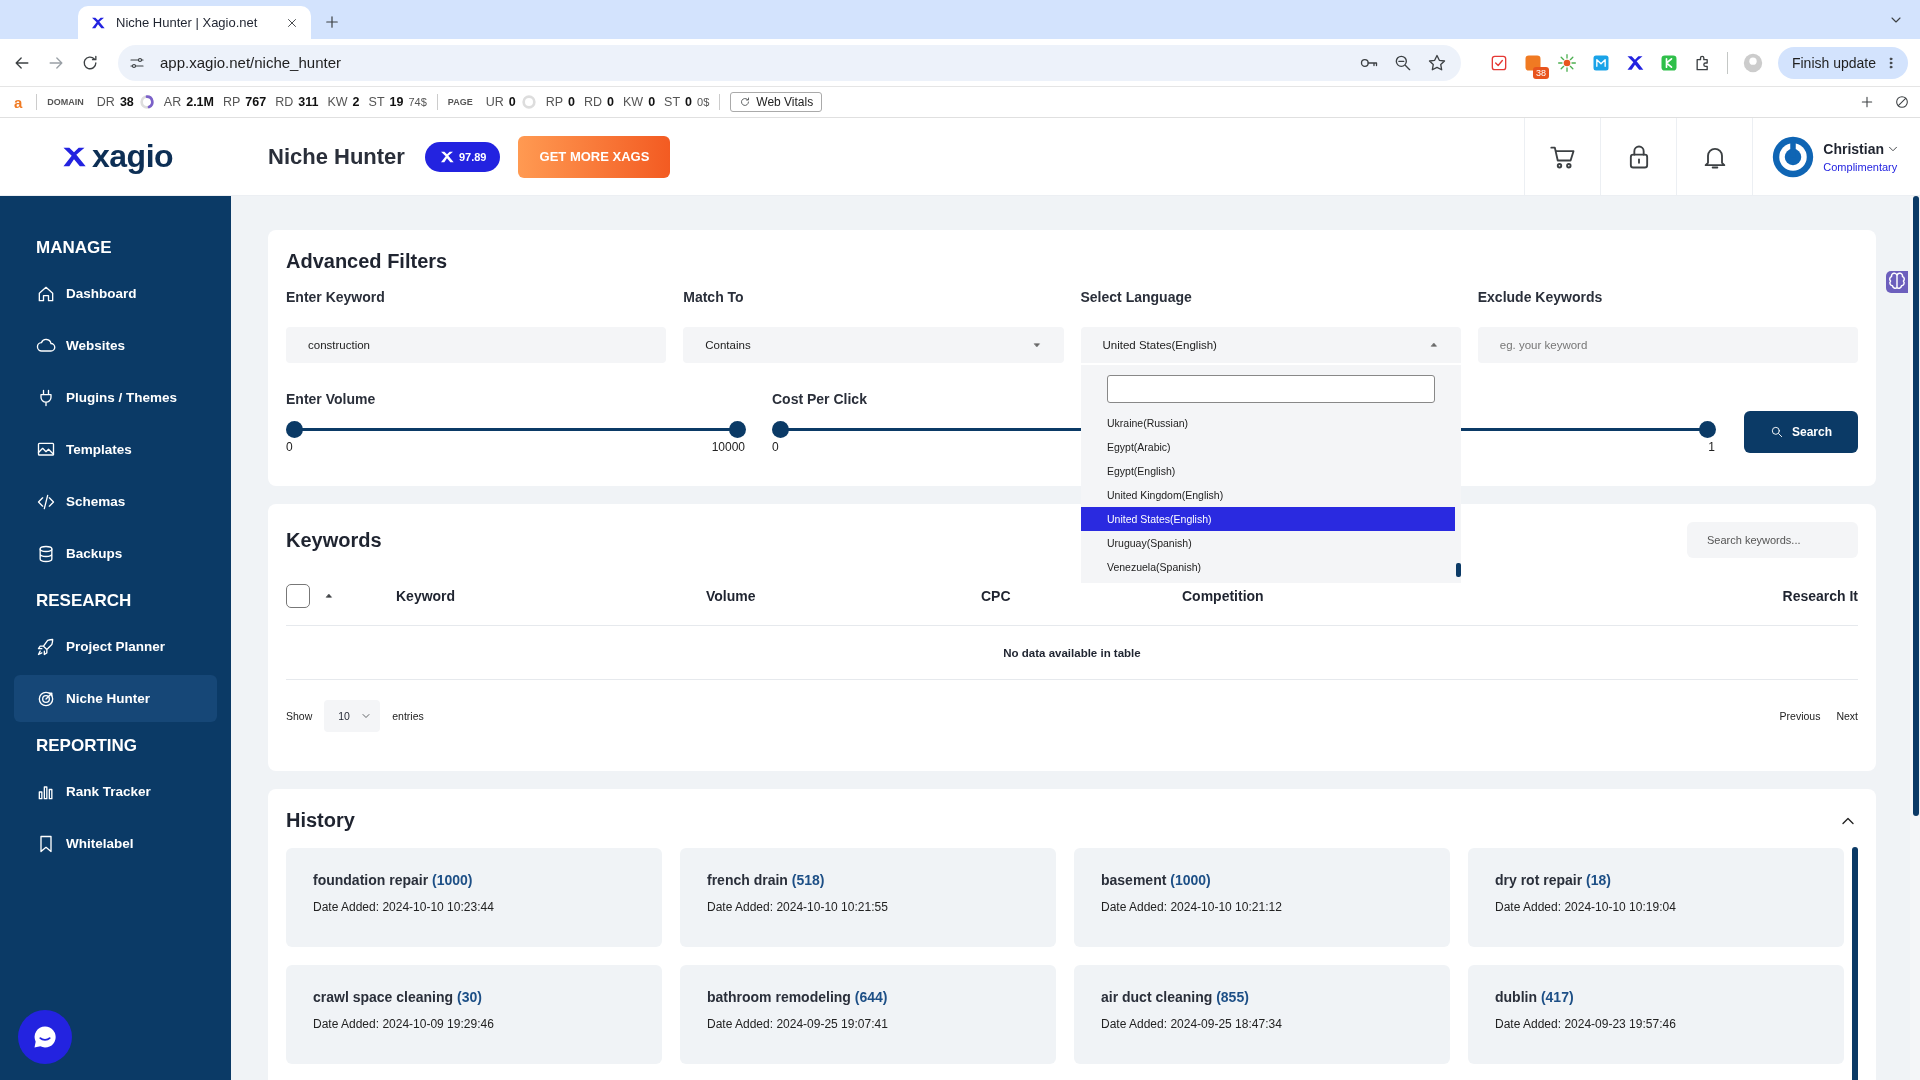 The height and width of the screenshot is (1080, 1920). I want to click on dropdown-option: United States(English), so click(1268, 519).